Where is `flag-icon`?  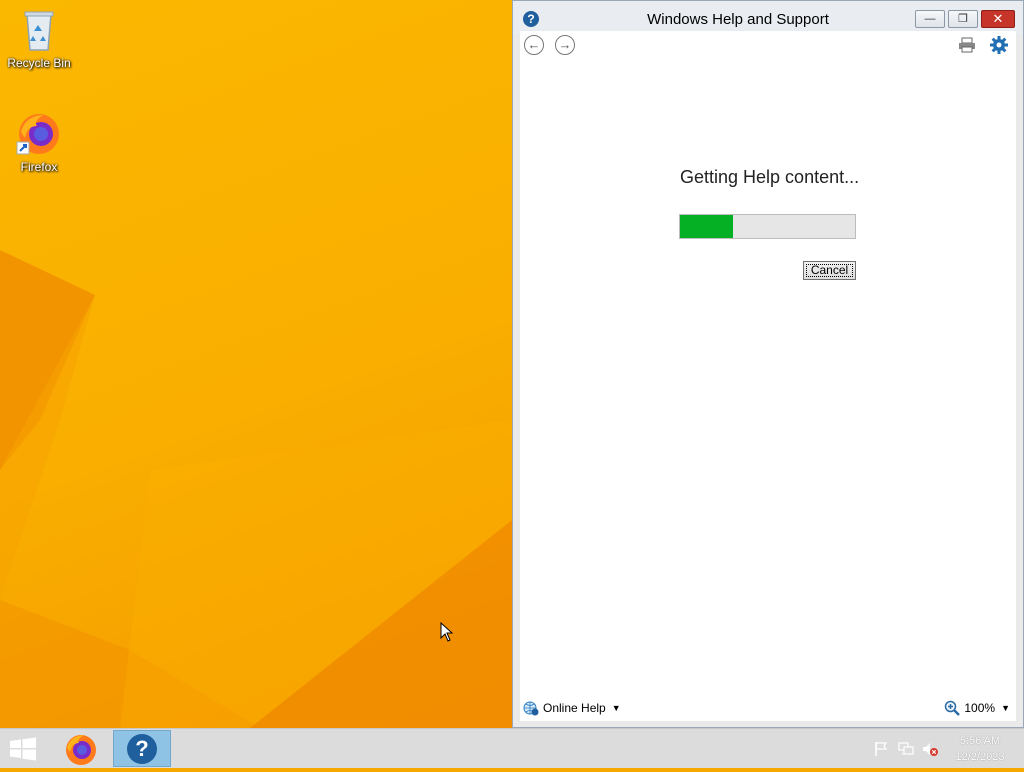 flag-icon is located at coordinates (881, 749).